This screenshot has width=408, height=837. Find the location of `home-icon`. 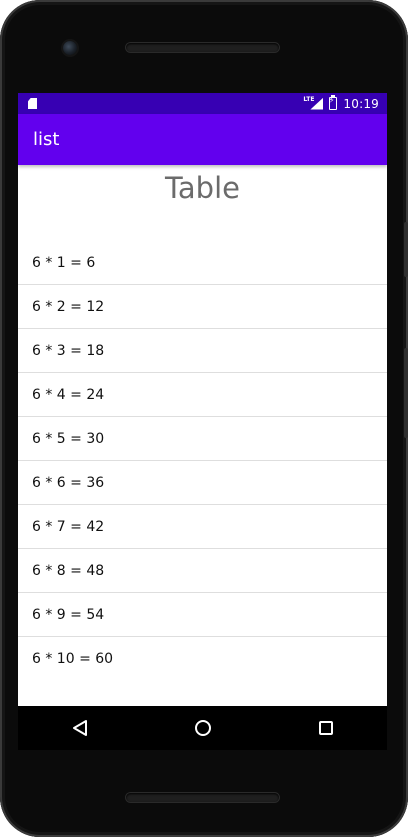

home-icon is located at coordinates (202, 728).